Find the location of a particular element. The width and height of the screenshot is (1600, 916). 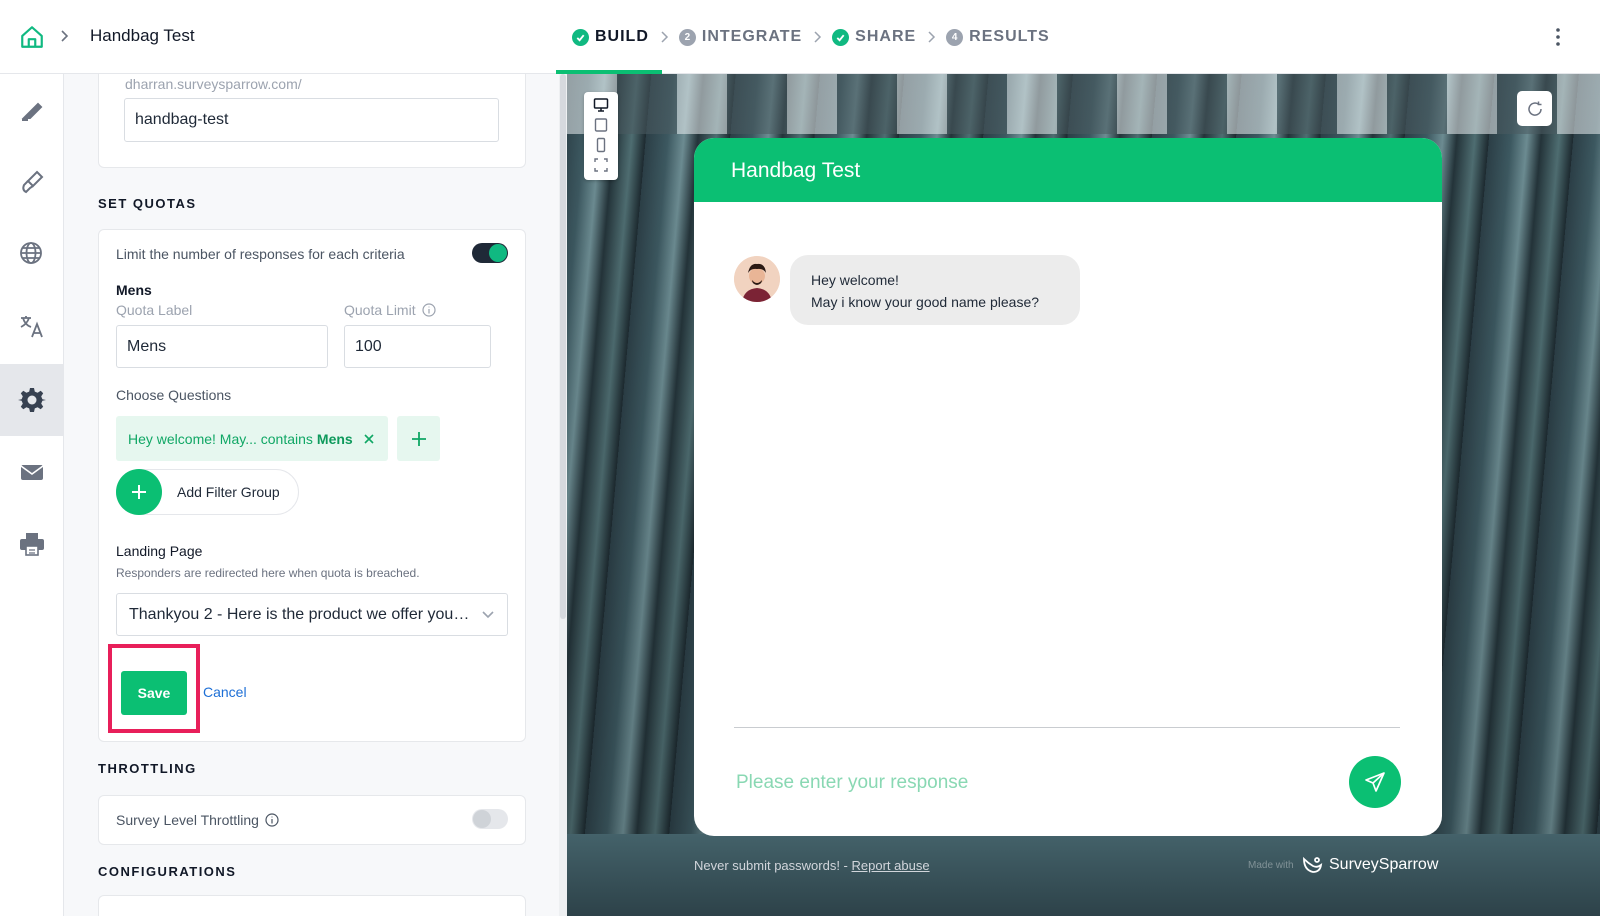

rail-item-design is located at coordinates (32, 110).